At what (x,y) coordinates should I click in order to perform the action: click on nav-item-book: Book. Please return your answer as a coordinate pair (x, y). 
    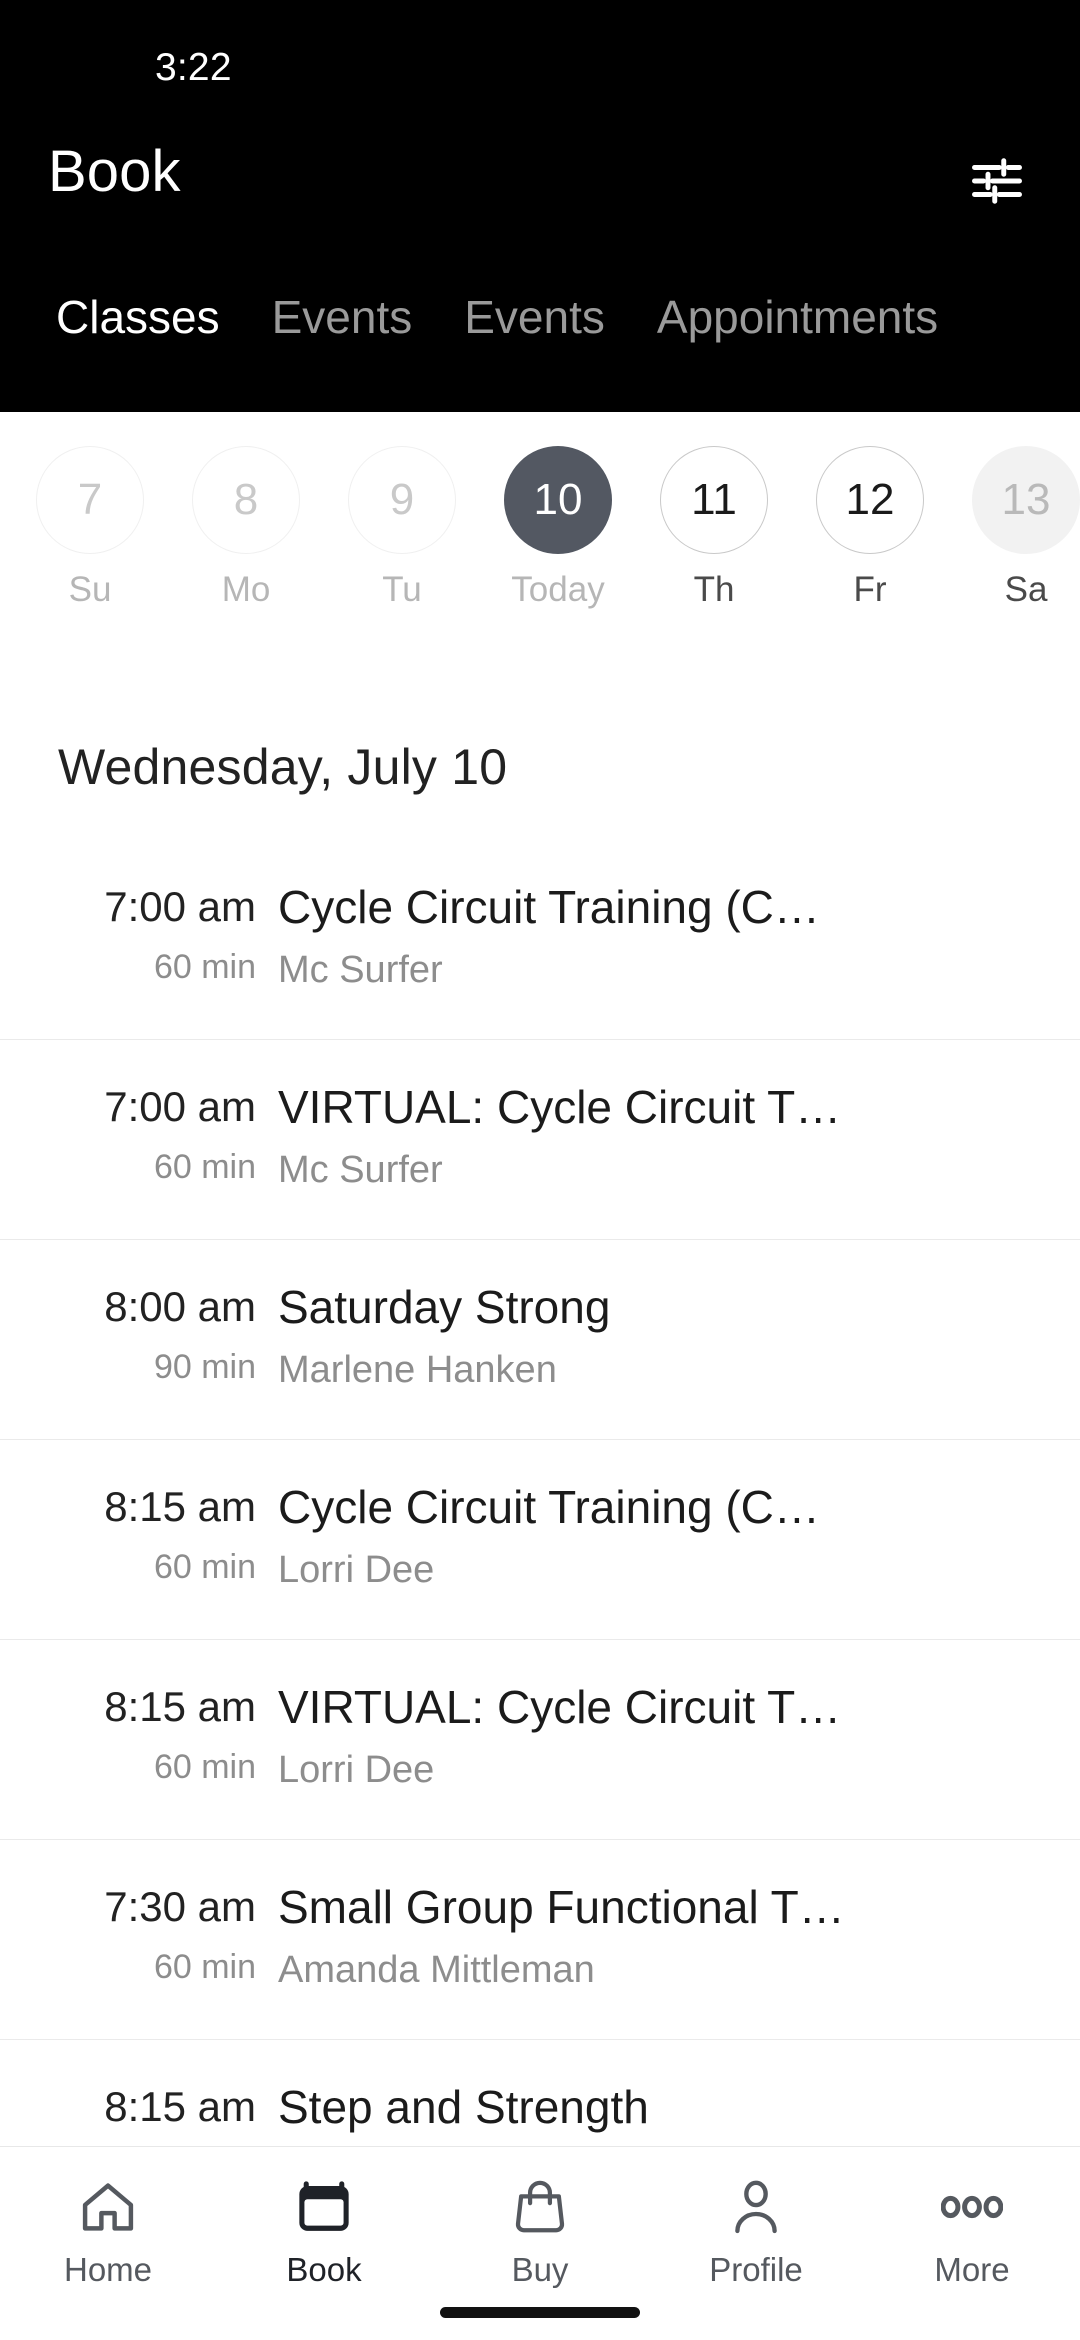
    Looking at the image, I should click on (324, 2218).